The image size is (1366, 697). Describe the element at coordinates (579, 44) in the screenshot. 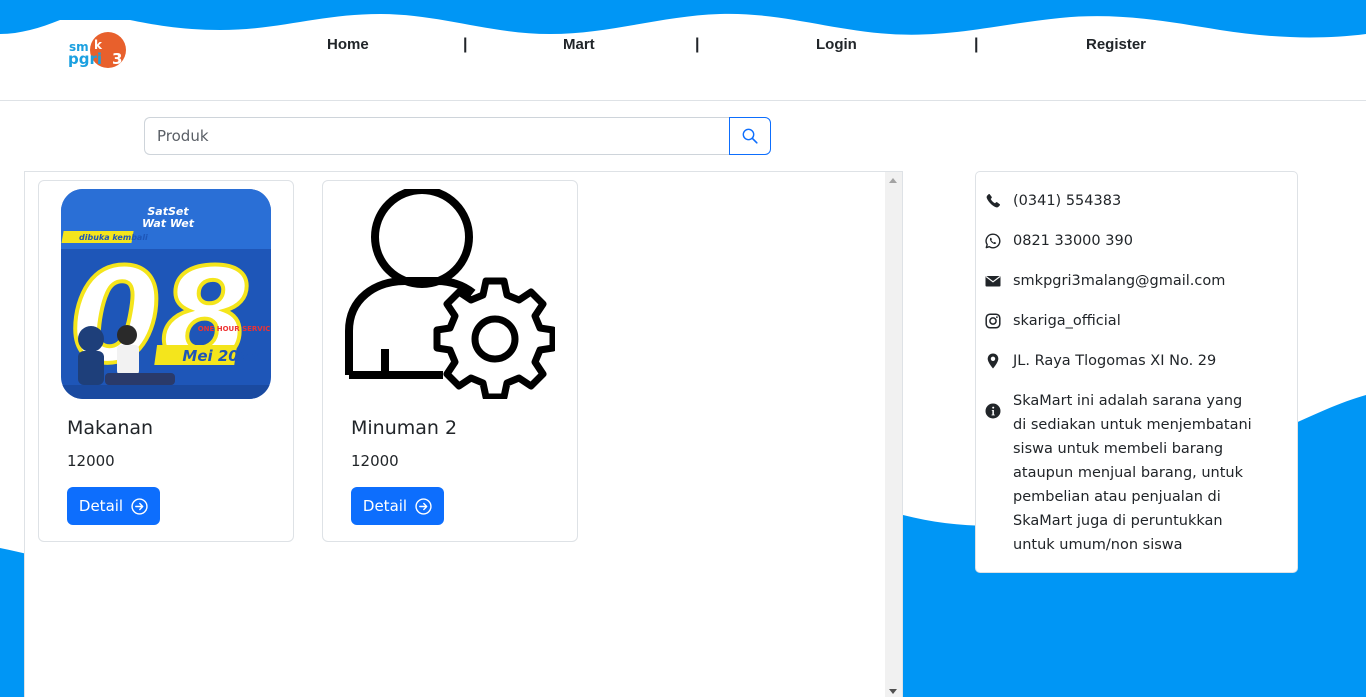

I see `nav-mart: Mart` at that location.